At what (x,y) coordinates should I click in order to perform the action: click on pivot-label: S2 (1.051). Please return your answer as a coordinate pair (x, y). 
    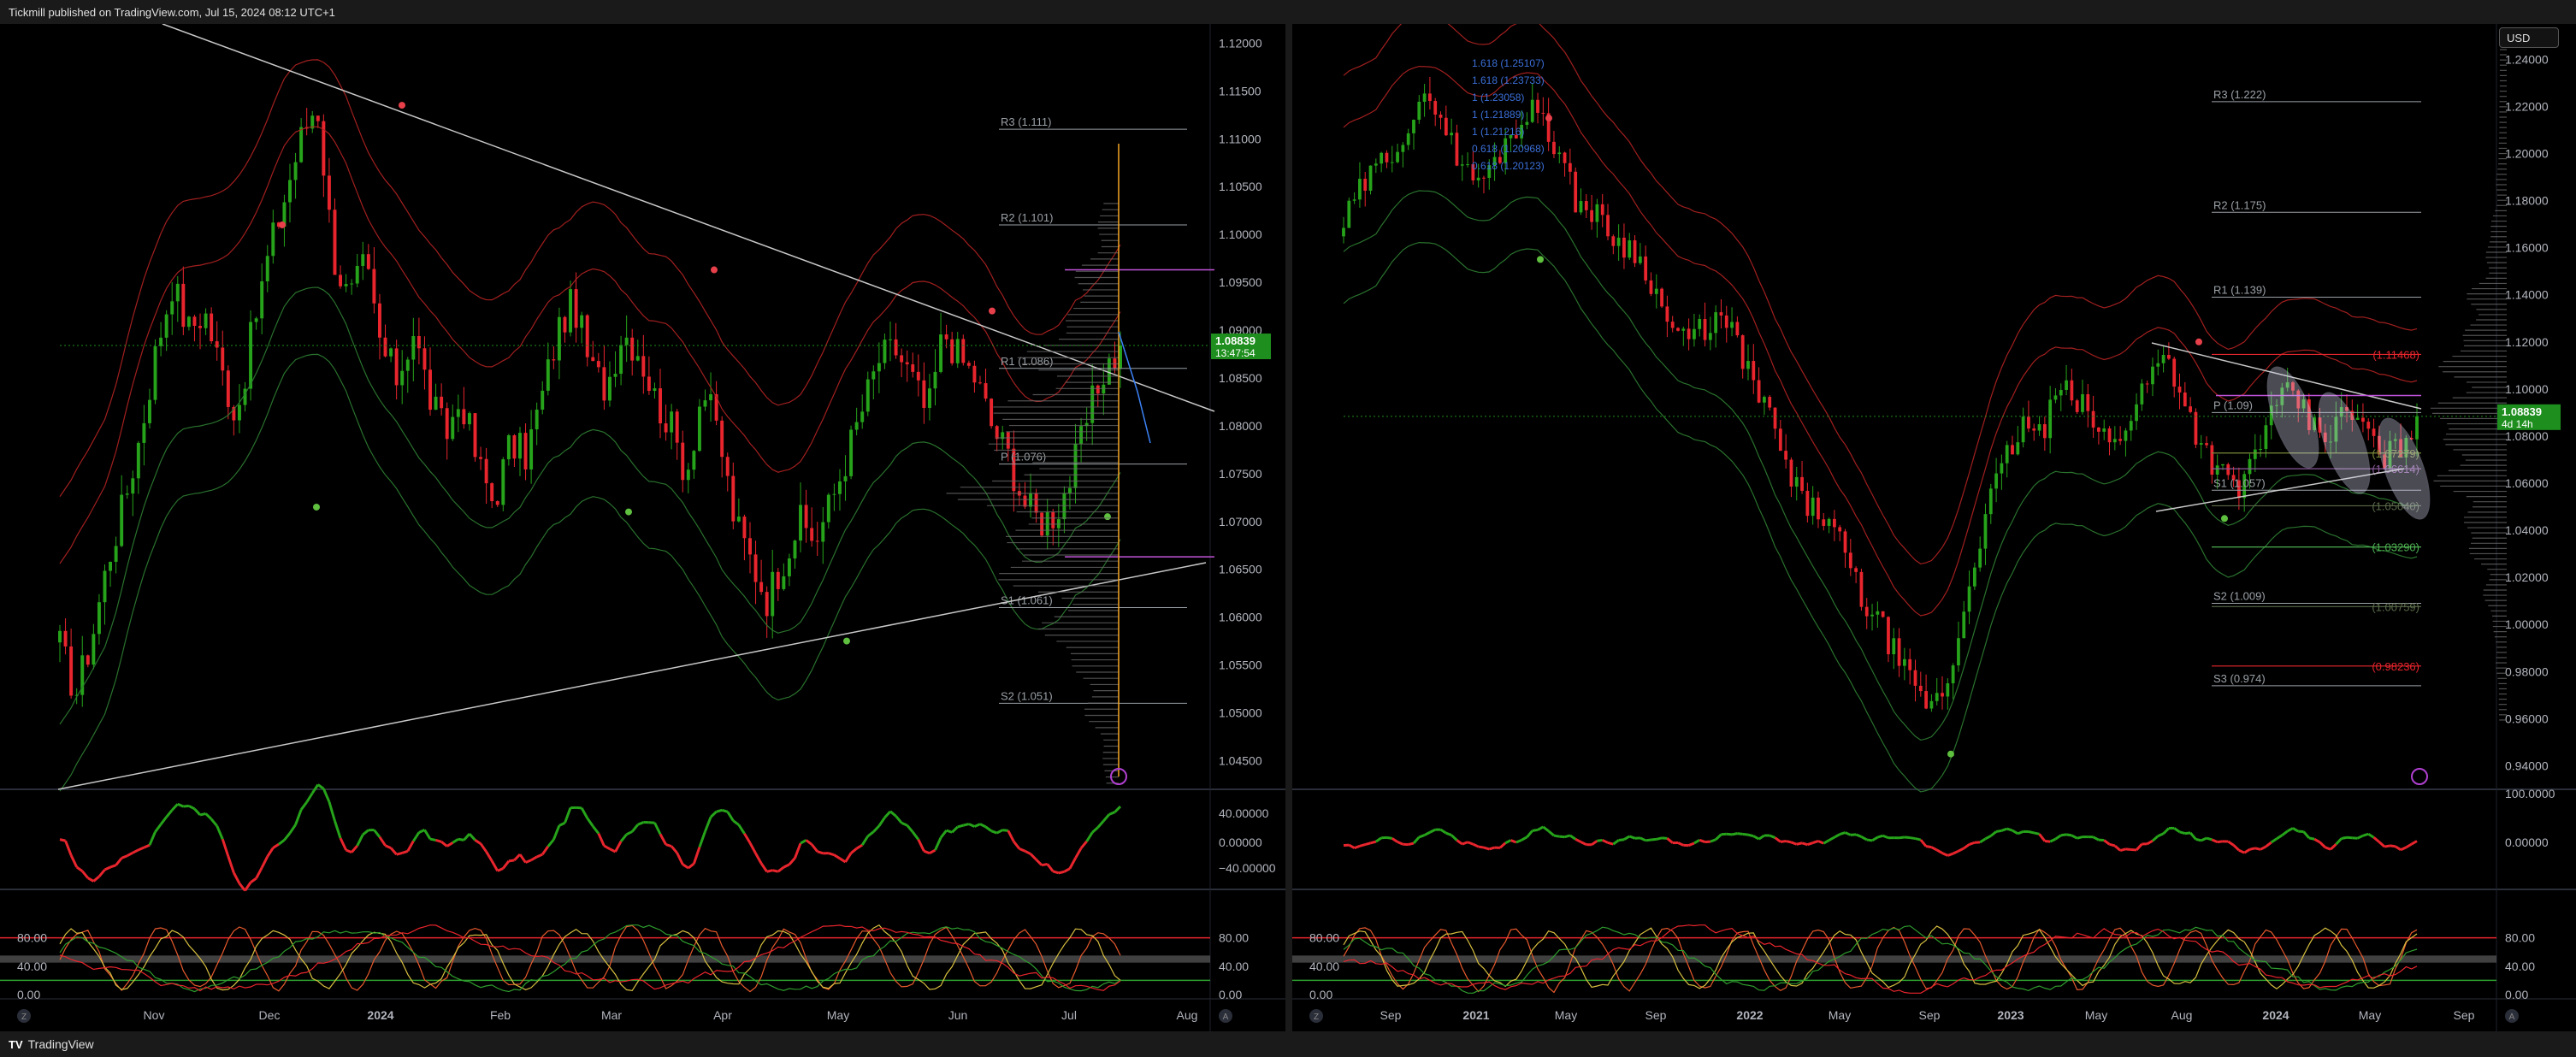
    Looking at the image, I should click on (1027, 695).